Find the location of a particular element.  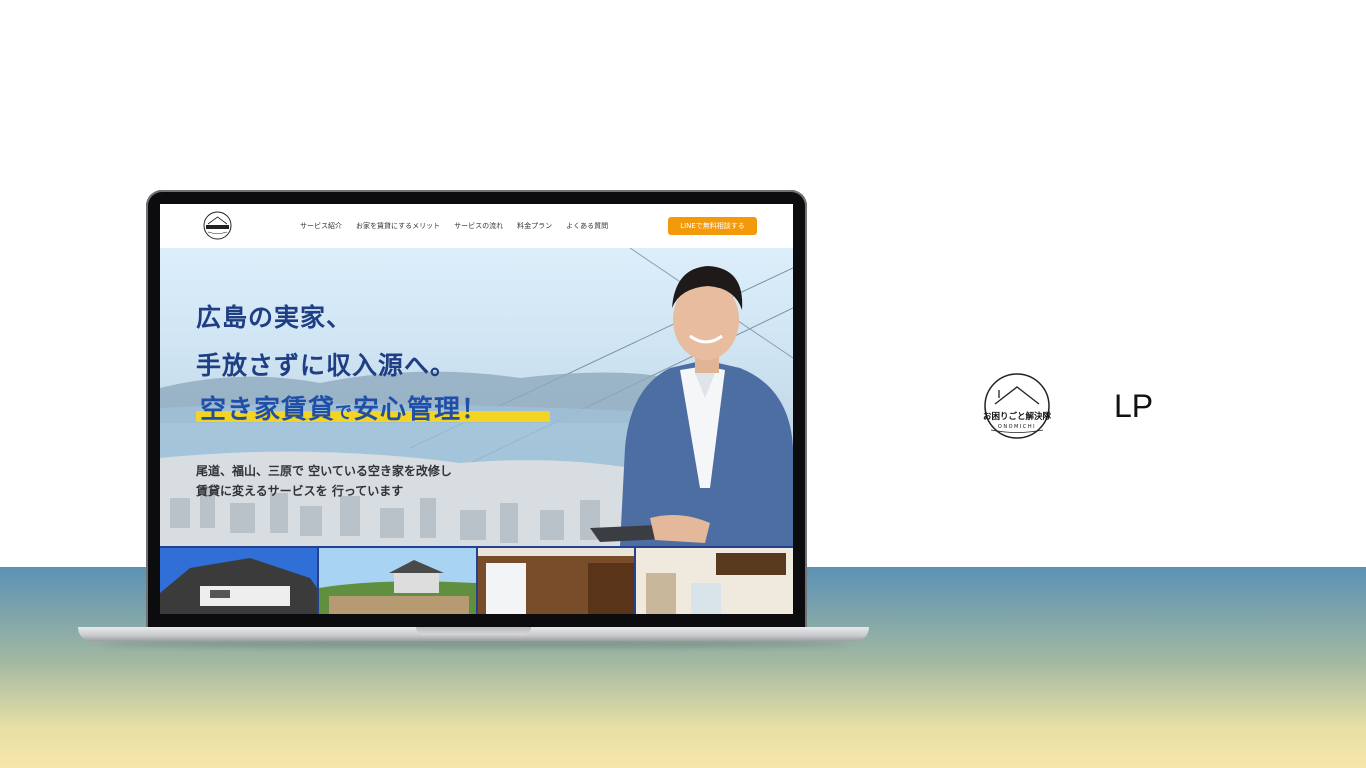

hero-headline: 広島の実家、 手放さずに収入源へ。 is located at coordinates (326, 342).